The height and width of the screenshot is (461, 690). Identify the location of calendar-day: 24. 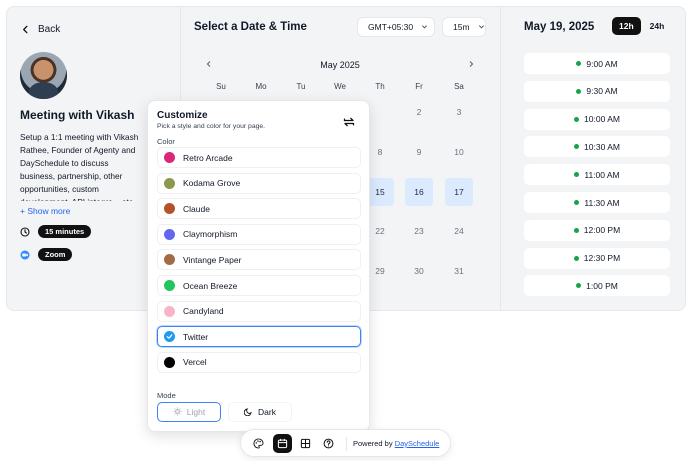
(459, 231).